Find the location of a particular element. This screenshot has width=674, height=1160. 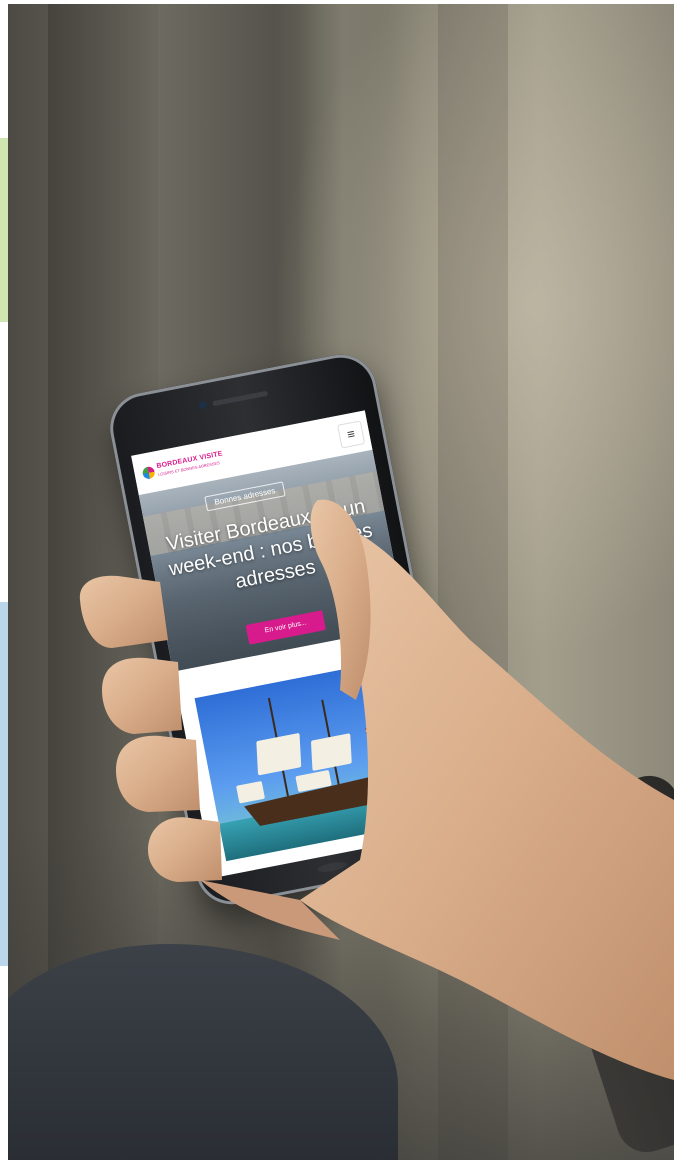

speaker-grille is located at coordinates (240, 398).